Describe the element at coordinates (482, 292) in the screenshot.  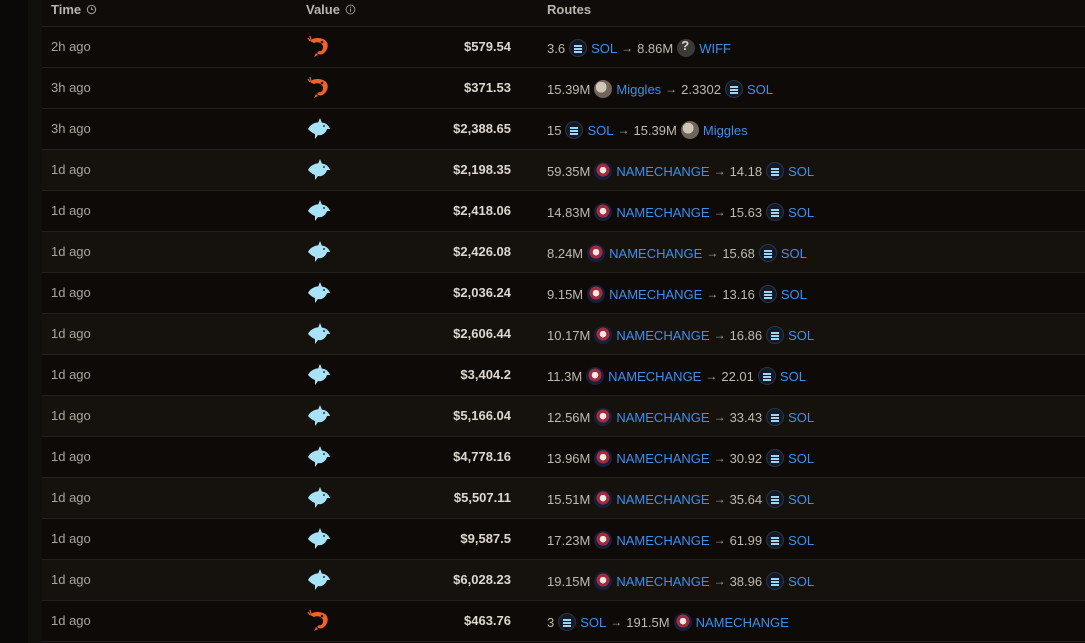
I see `value-cell: $2,036.24` at that location.